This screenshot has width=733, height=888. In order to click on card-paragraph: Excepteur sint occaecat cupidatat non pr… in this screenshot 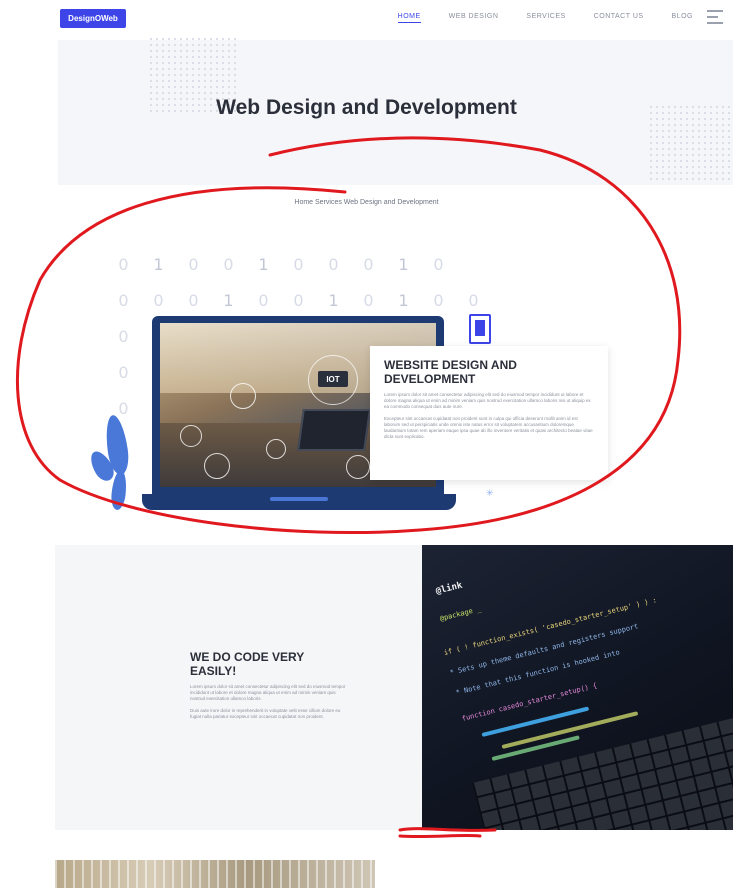, I will do `click(488, 427)`.